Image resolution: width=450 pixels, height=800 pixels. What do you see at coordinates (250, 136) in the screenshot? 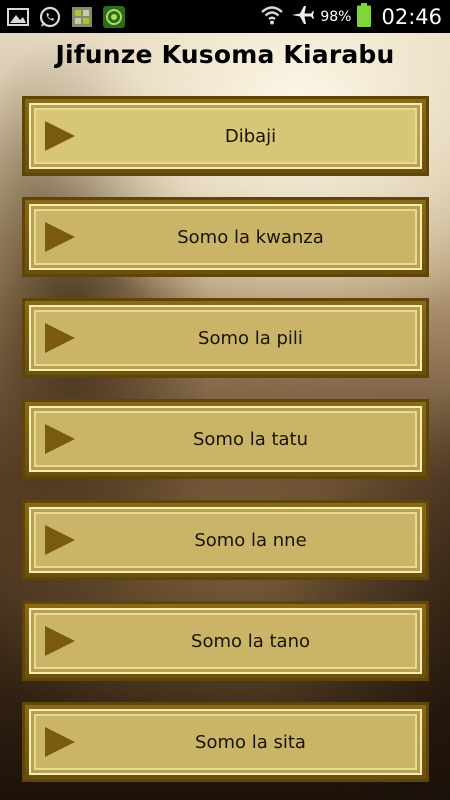
I see `menu-item-label: Dibaji` at bounding box center [250, 136].